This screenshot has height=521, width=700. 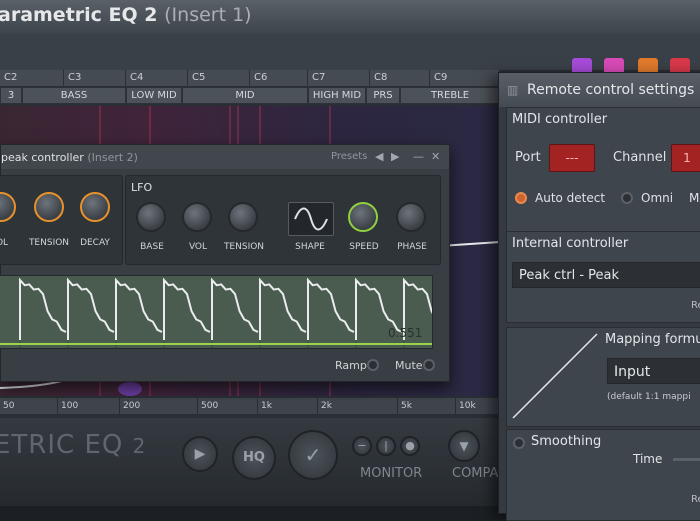 I want to click on knob-label: PHASE, so click(x=412, y=247).